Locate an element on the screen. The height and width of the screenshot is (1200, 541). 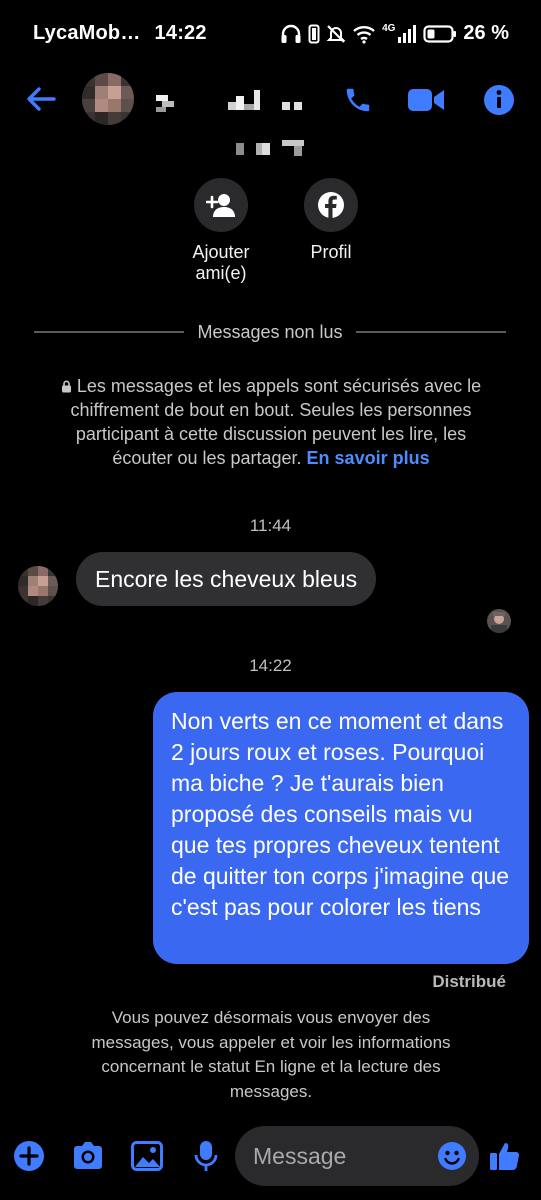
contact-avatar is located at coordinates (108, 99).